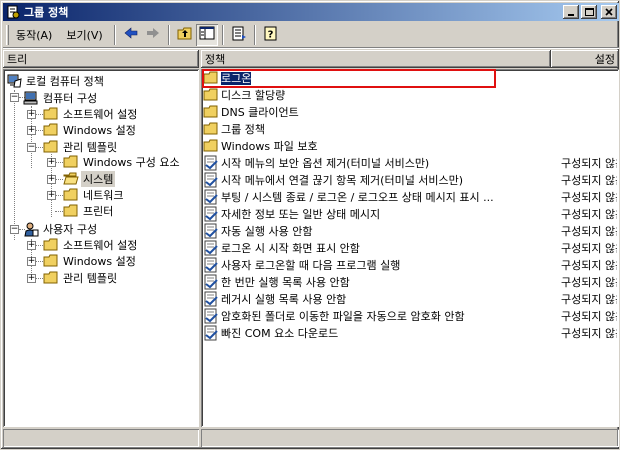 Image resolution: width=620 pixels, height=450 pixels. Describe the element at coordinates (342, 180) in the screenshot. I see `list-item-name: 시작 메뉴에서 연결 끊기 항목 제거(터미널 서비스만)` at that location.